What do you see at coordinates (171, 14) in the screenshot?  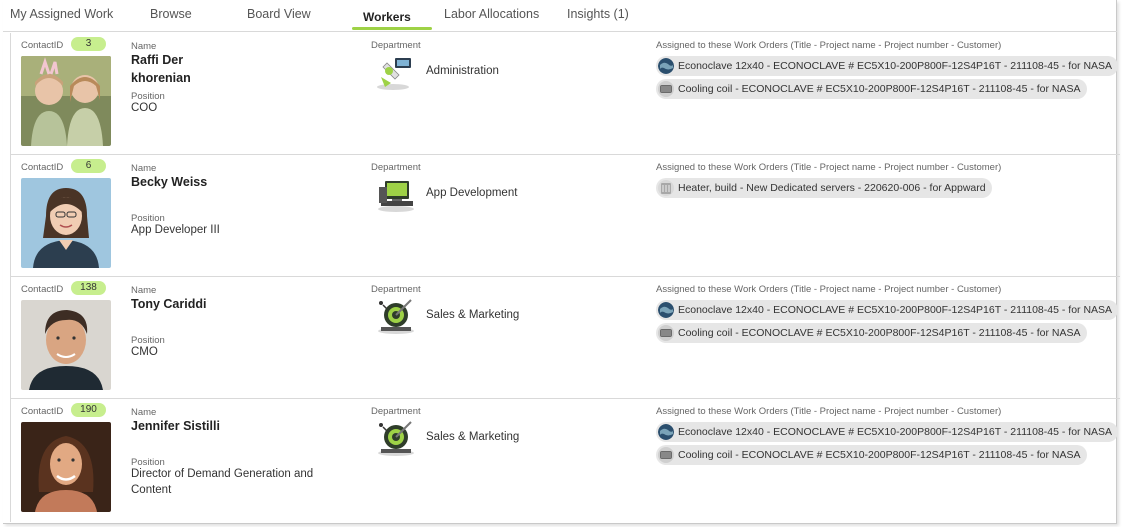 I see `tab-browse: Browse` at bounding box center [171, 14].